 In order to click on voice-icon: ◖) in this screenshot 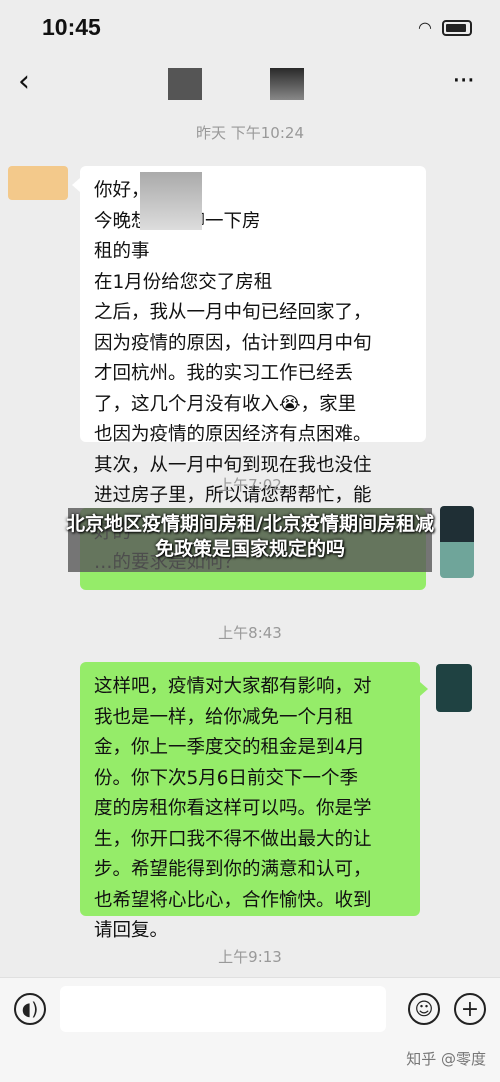, I will do `click(30, 1009)`.